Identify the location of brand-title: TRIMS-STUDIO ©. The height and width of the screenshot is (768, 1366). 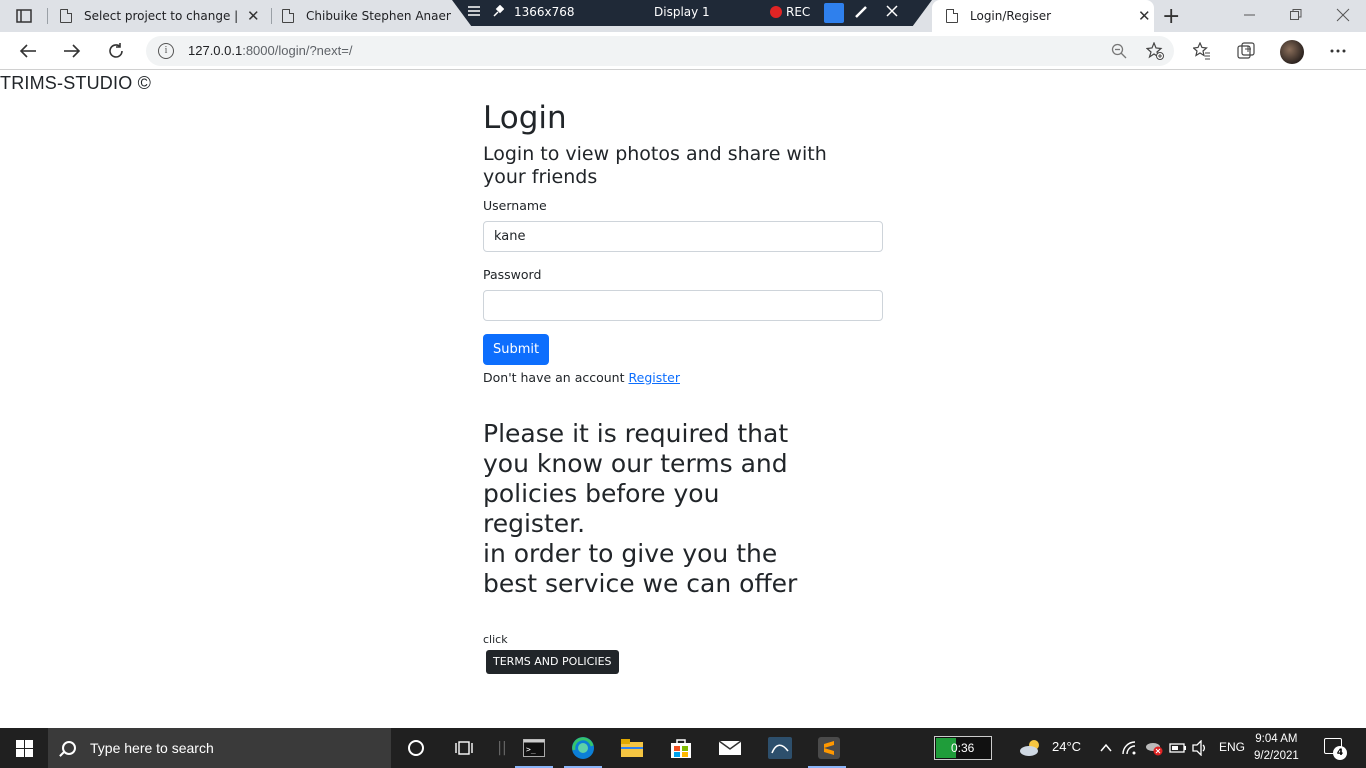
(75, 83).